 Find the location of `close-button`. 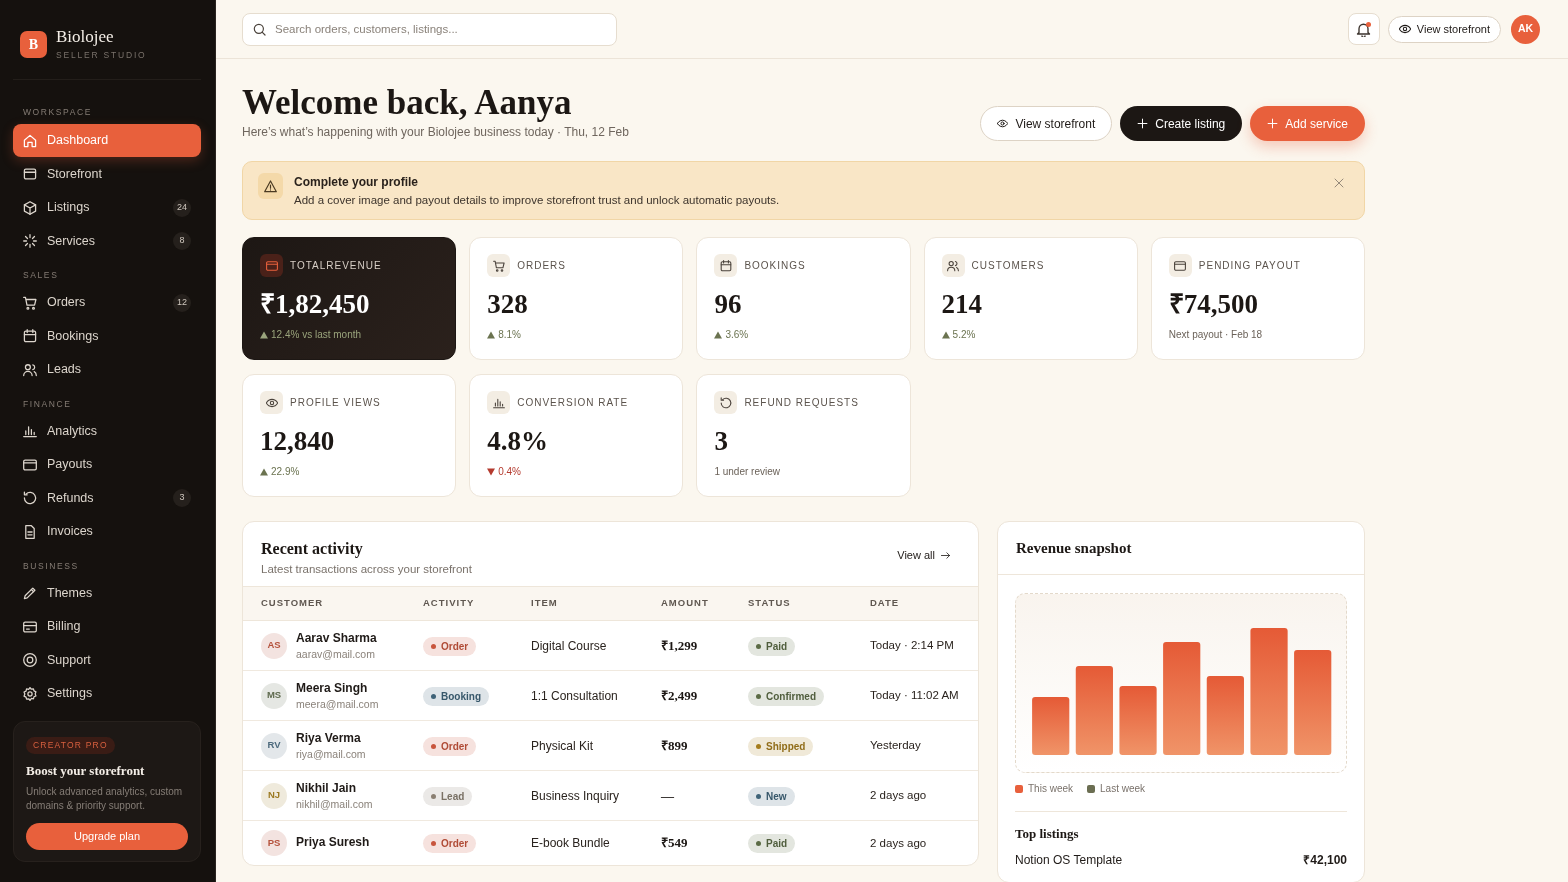

close-button is located at coordinates (1339, 183).